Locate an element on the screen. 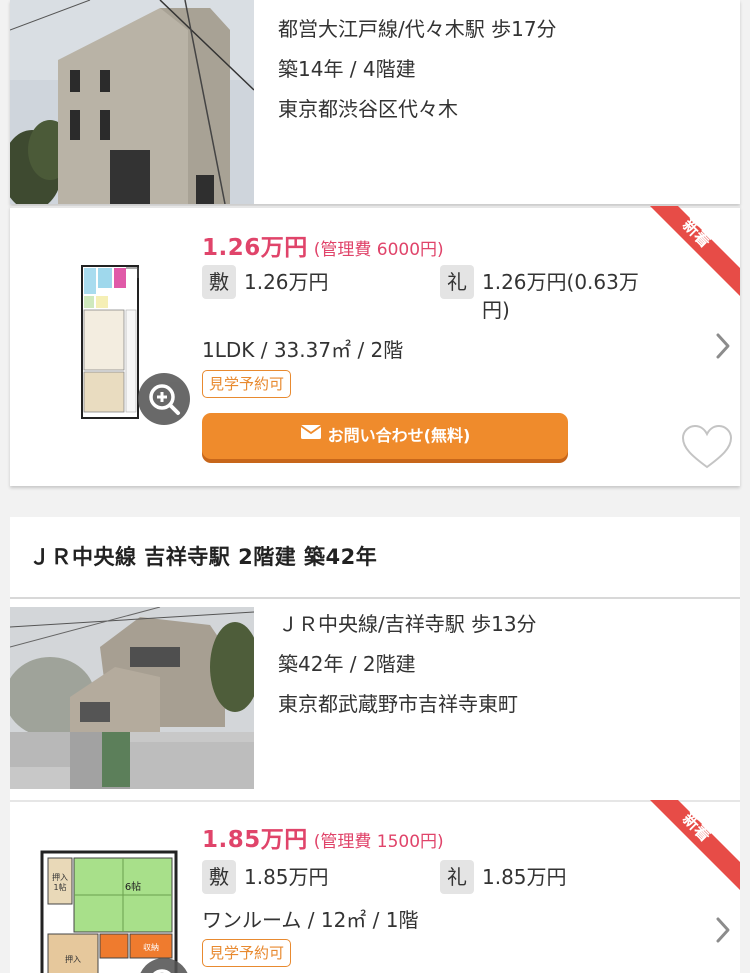  management-fee: (管理費 6000円) is located at coordinates (378, 250).